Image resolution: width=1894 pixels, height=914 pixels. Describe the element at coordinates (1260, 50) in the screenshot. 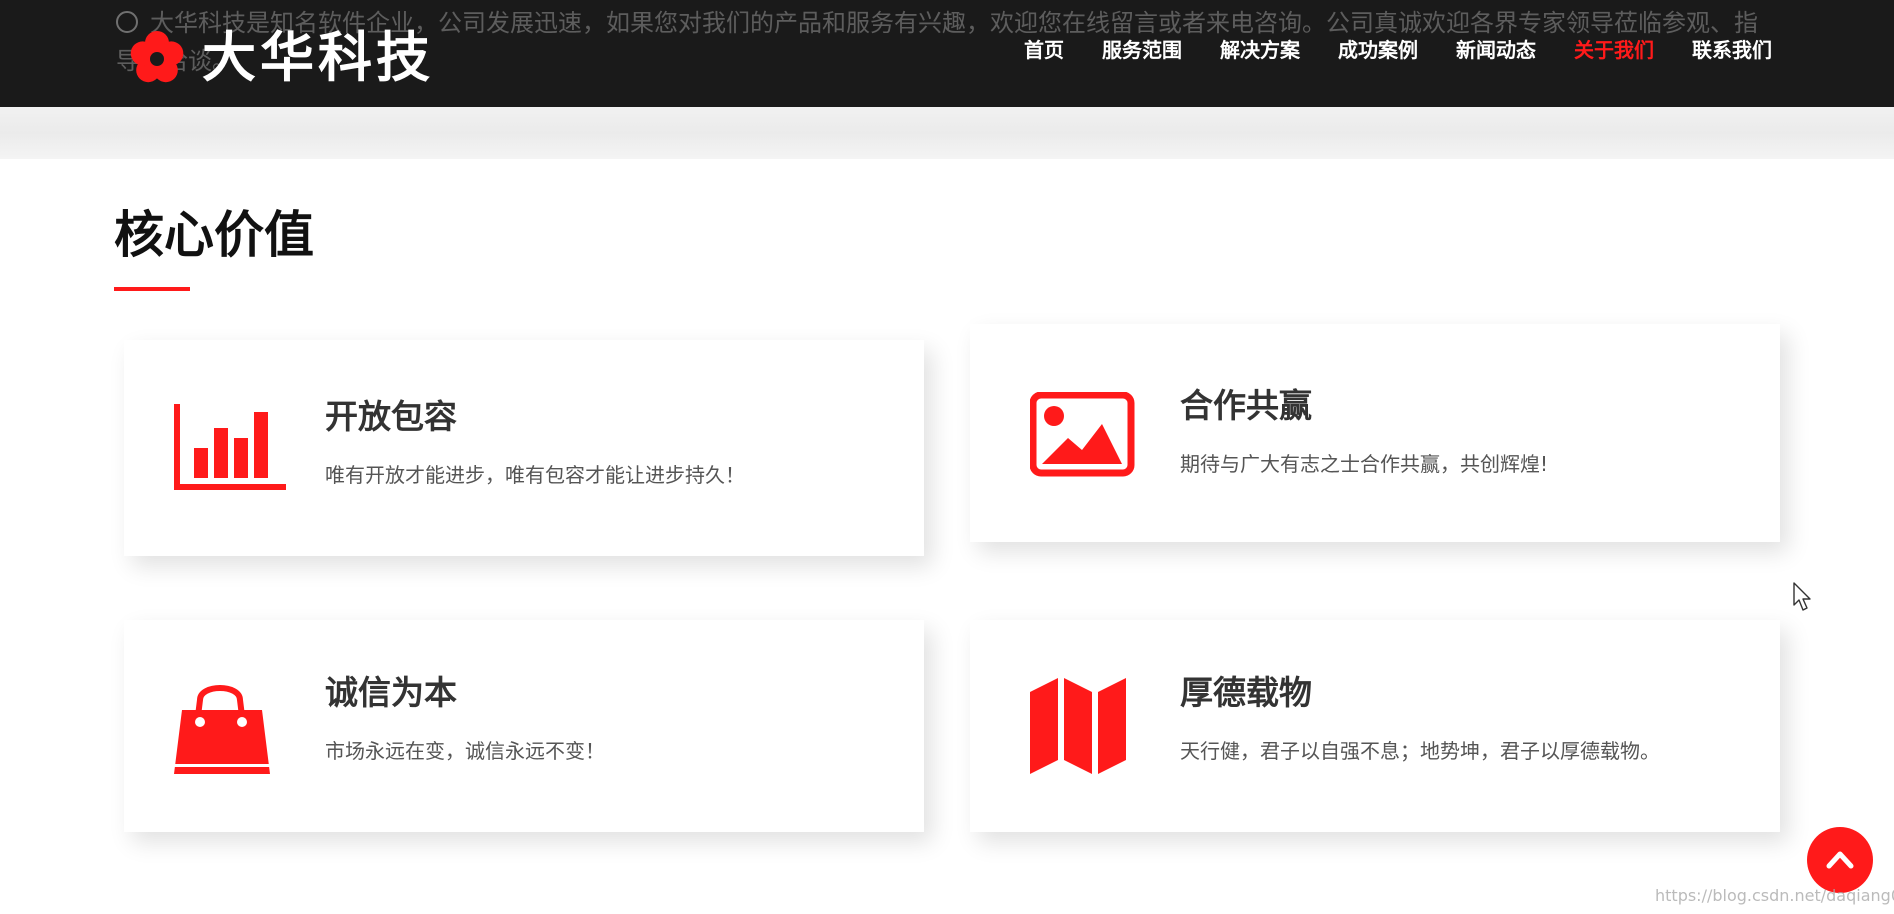

I see `nav-item-solutions: 解决方案` at that location.